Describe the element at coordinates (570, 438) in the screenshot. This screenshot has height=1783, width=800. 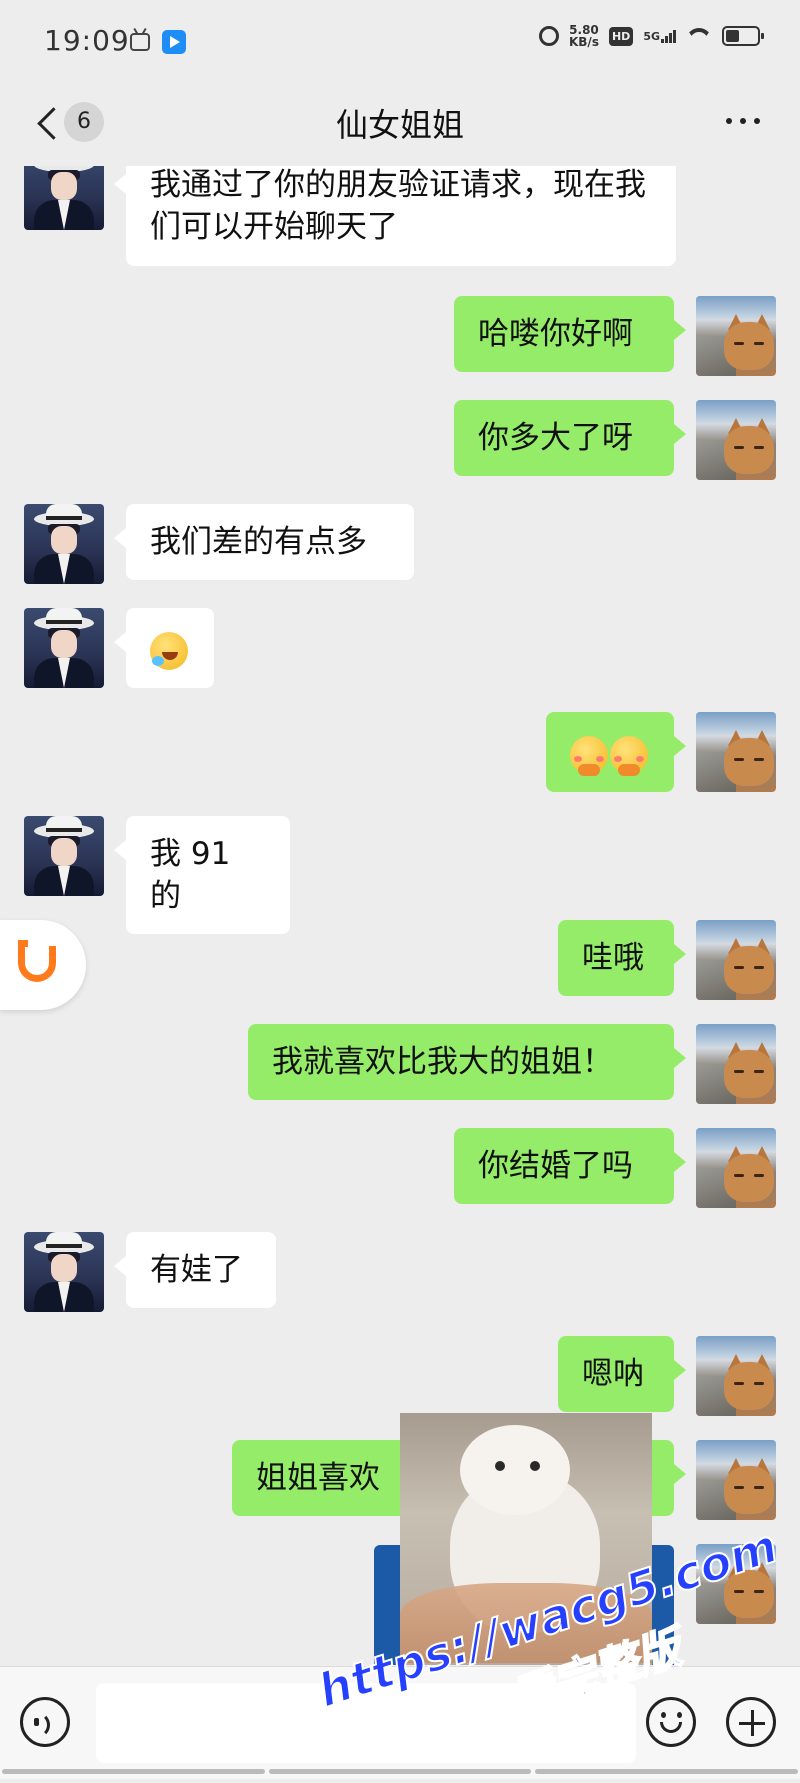
I see `message-bubble: 你多大了呀` at that location.